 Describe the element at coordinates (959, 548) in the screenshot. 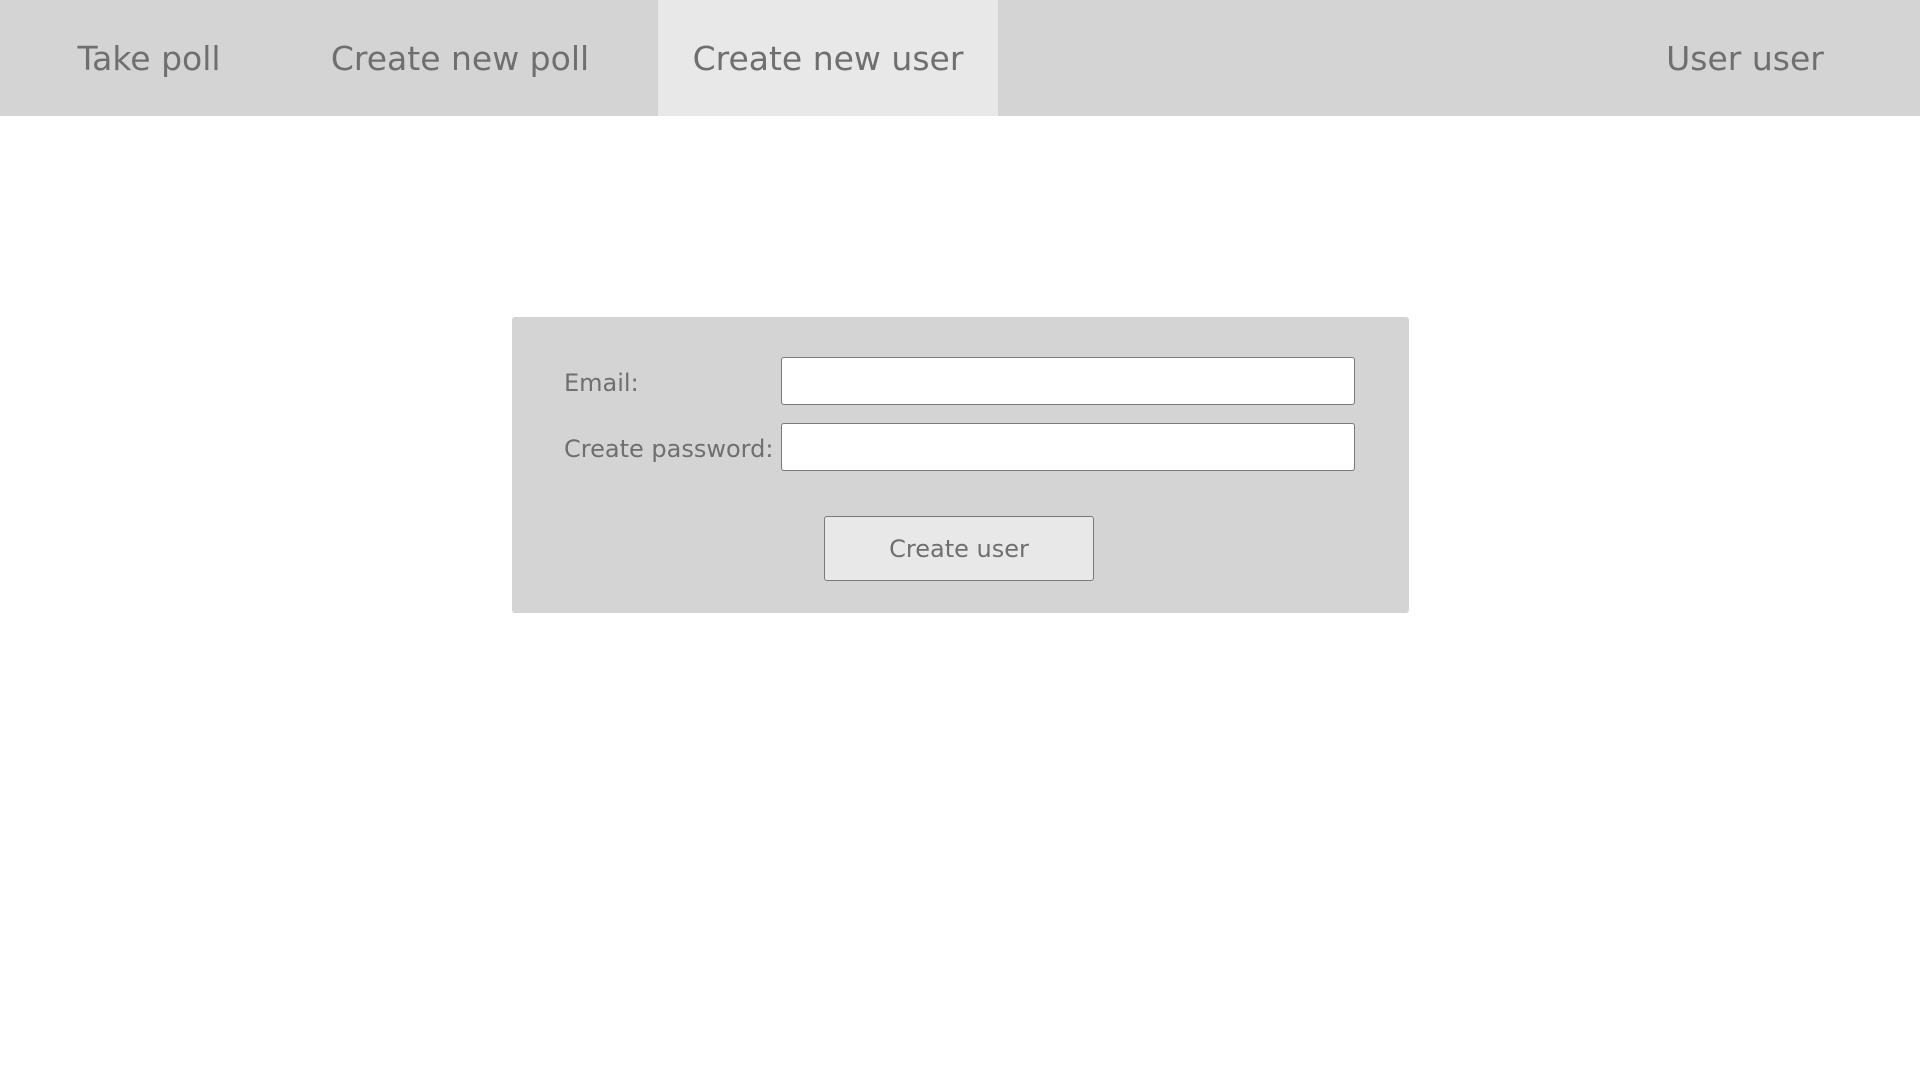

I see `create-user-button: Create user` at that location.